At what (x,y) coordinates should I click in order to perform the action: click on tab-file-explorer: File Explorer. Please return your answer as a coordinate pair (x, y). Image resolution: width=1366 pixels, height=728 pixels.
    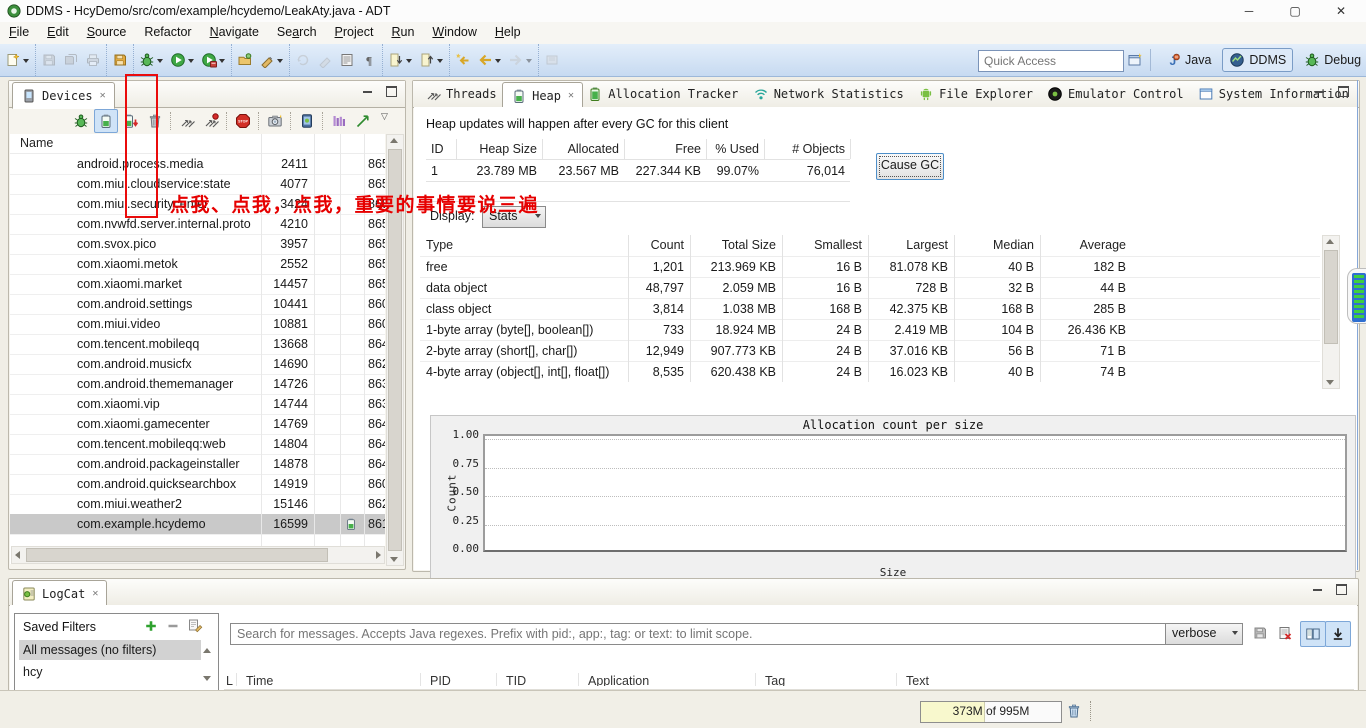
    Looking at the image, I should click on (975, 94).